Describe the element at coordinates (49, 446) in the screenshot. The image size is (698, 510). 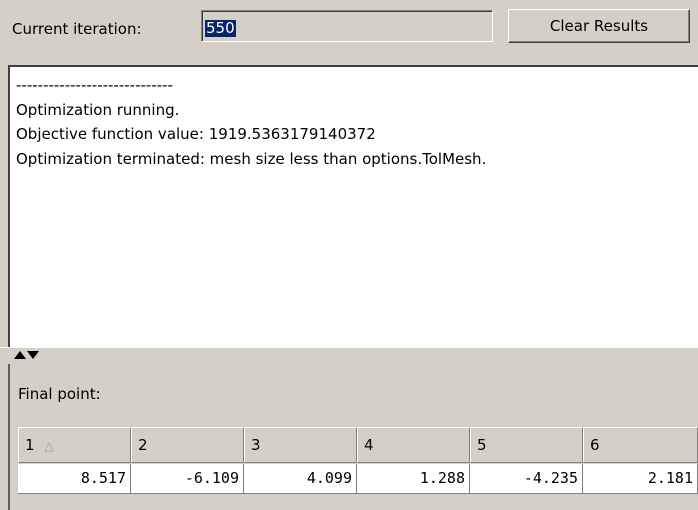
I see `sort-ascending-icon: △` at that location.